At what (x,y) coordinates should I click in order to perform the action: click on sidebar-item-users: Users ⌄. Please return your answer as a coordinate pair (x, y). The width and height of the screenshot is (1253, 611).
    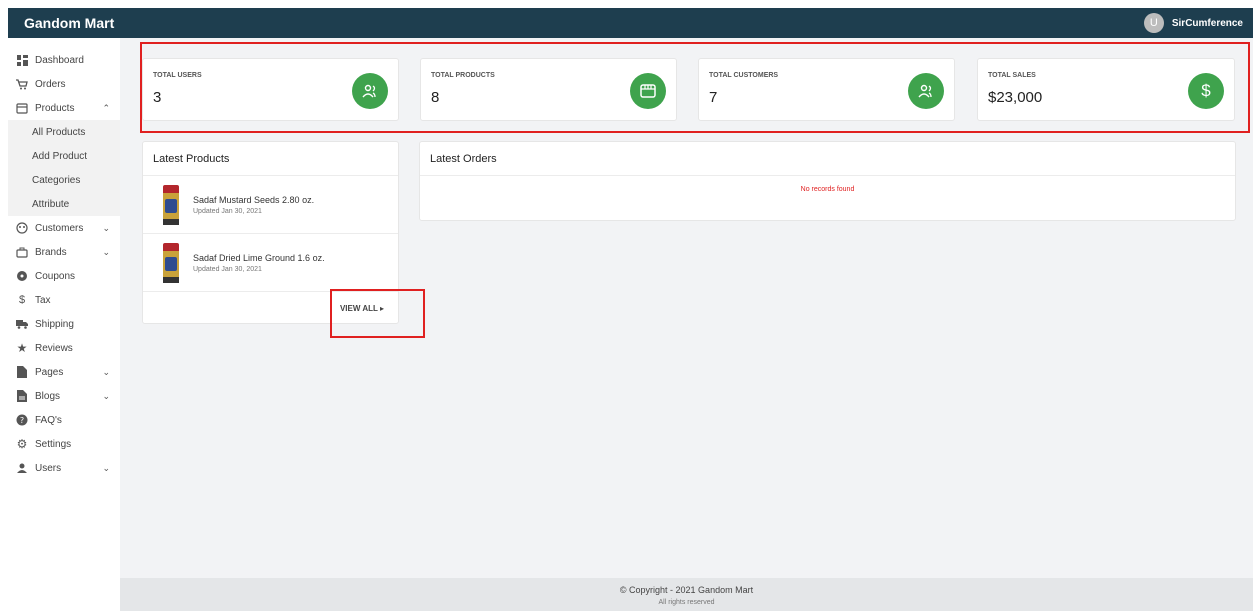
    Looking at the image, I should click on (64, 468).